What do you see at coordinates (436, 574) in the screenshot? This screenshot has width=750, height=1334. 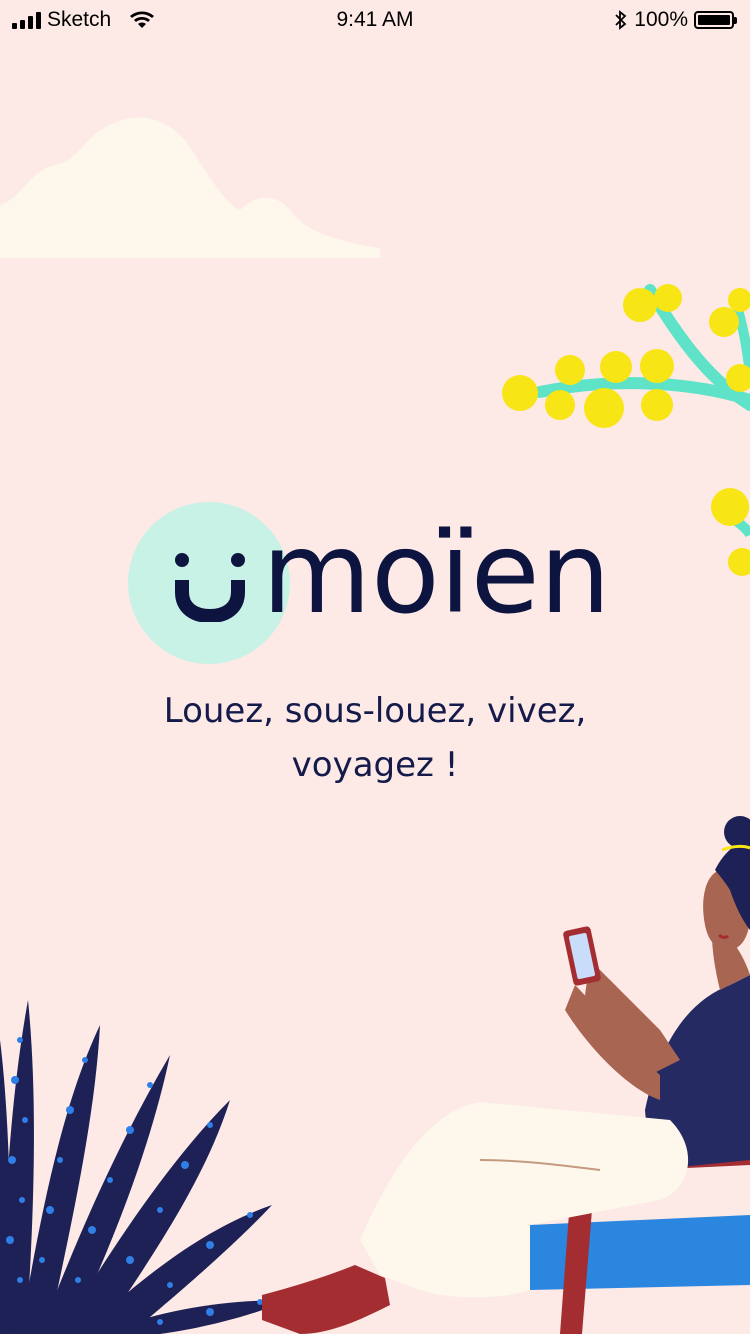 I see `brand-wordmark: moïen` at bounding box center [436, 574].